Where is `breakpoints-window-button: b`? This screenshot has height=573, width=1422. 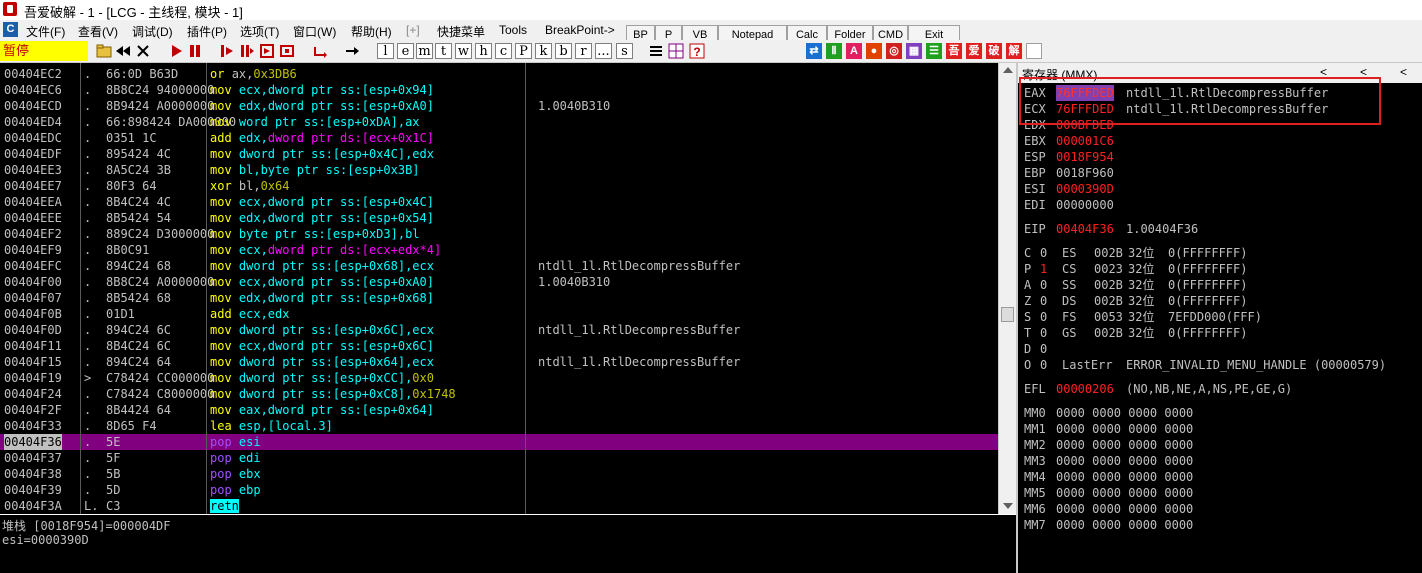 breakpoints-window-button: b is located at coordinates (563, 51).